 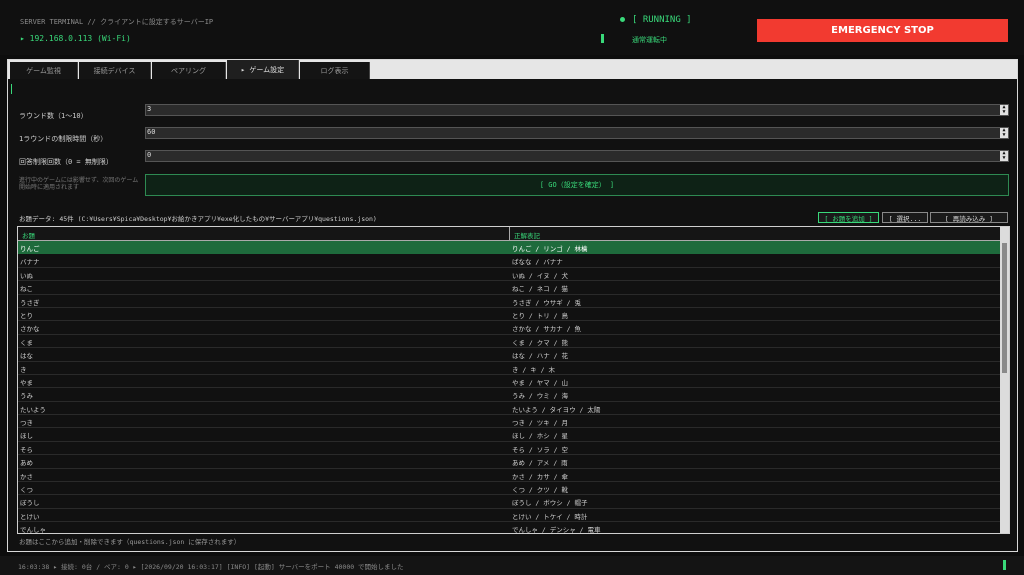 What do you see at coordinates (26, 289) in the screenshot?
I see `row-topic: ねこ` at bounding box center [26, 289].